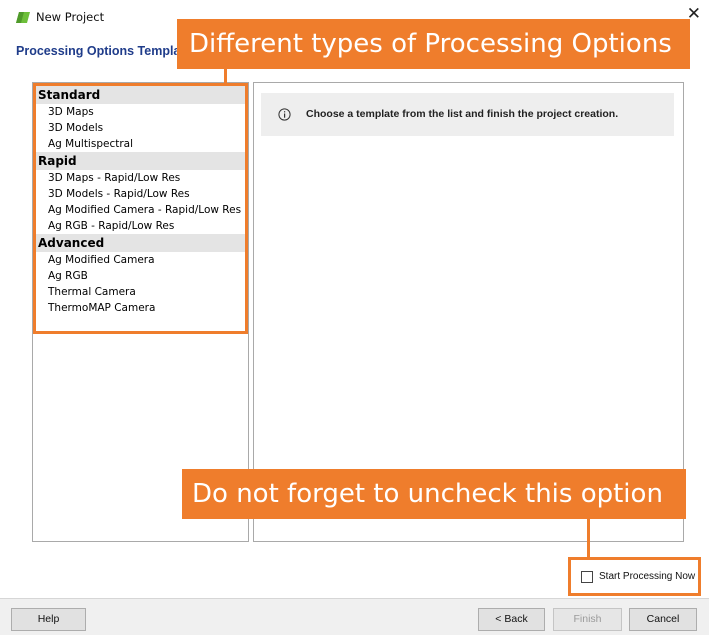 Image resolution: width=709 pixels, height=635 pixels. Describe the element at coordinates (511, 619) in the screenshot. I see `back-button: < Back` at that location.